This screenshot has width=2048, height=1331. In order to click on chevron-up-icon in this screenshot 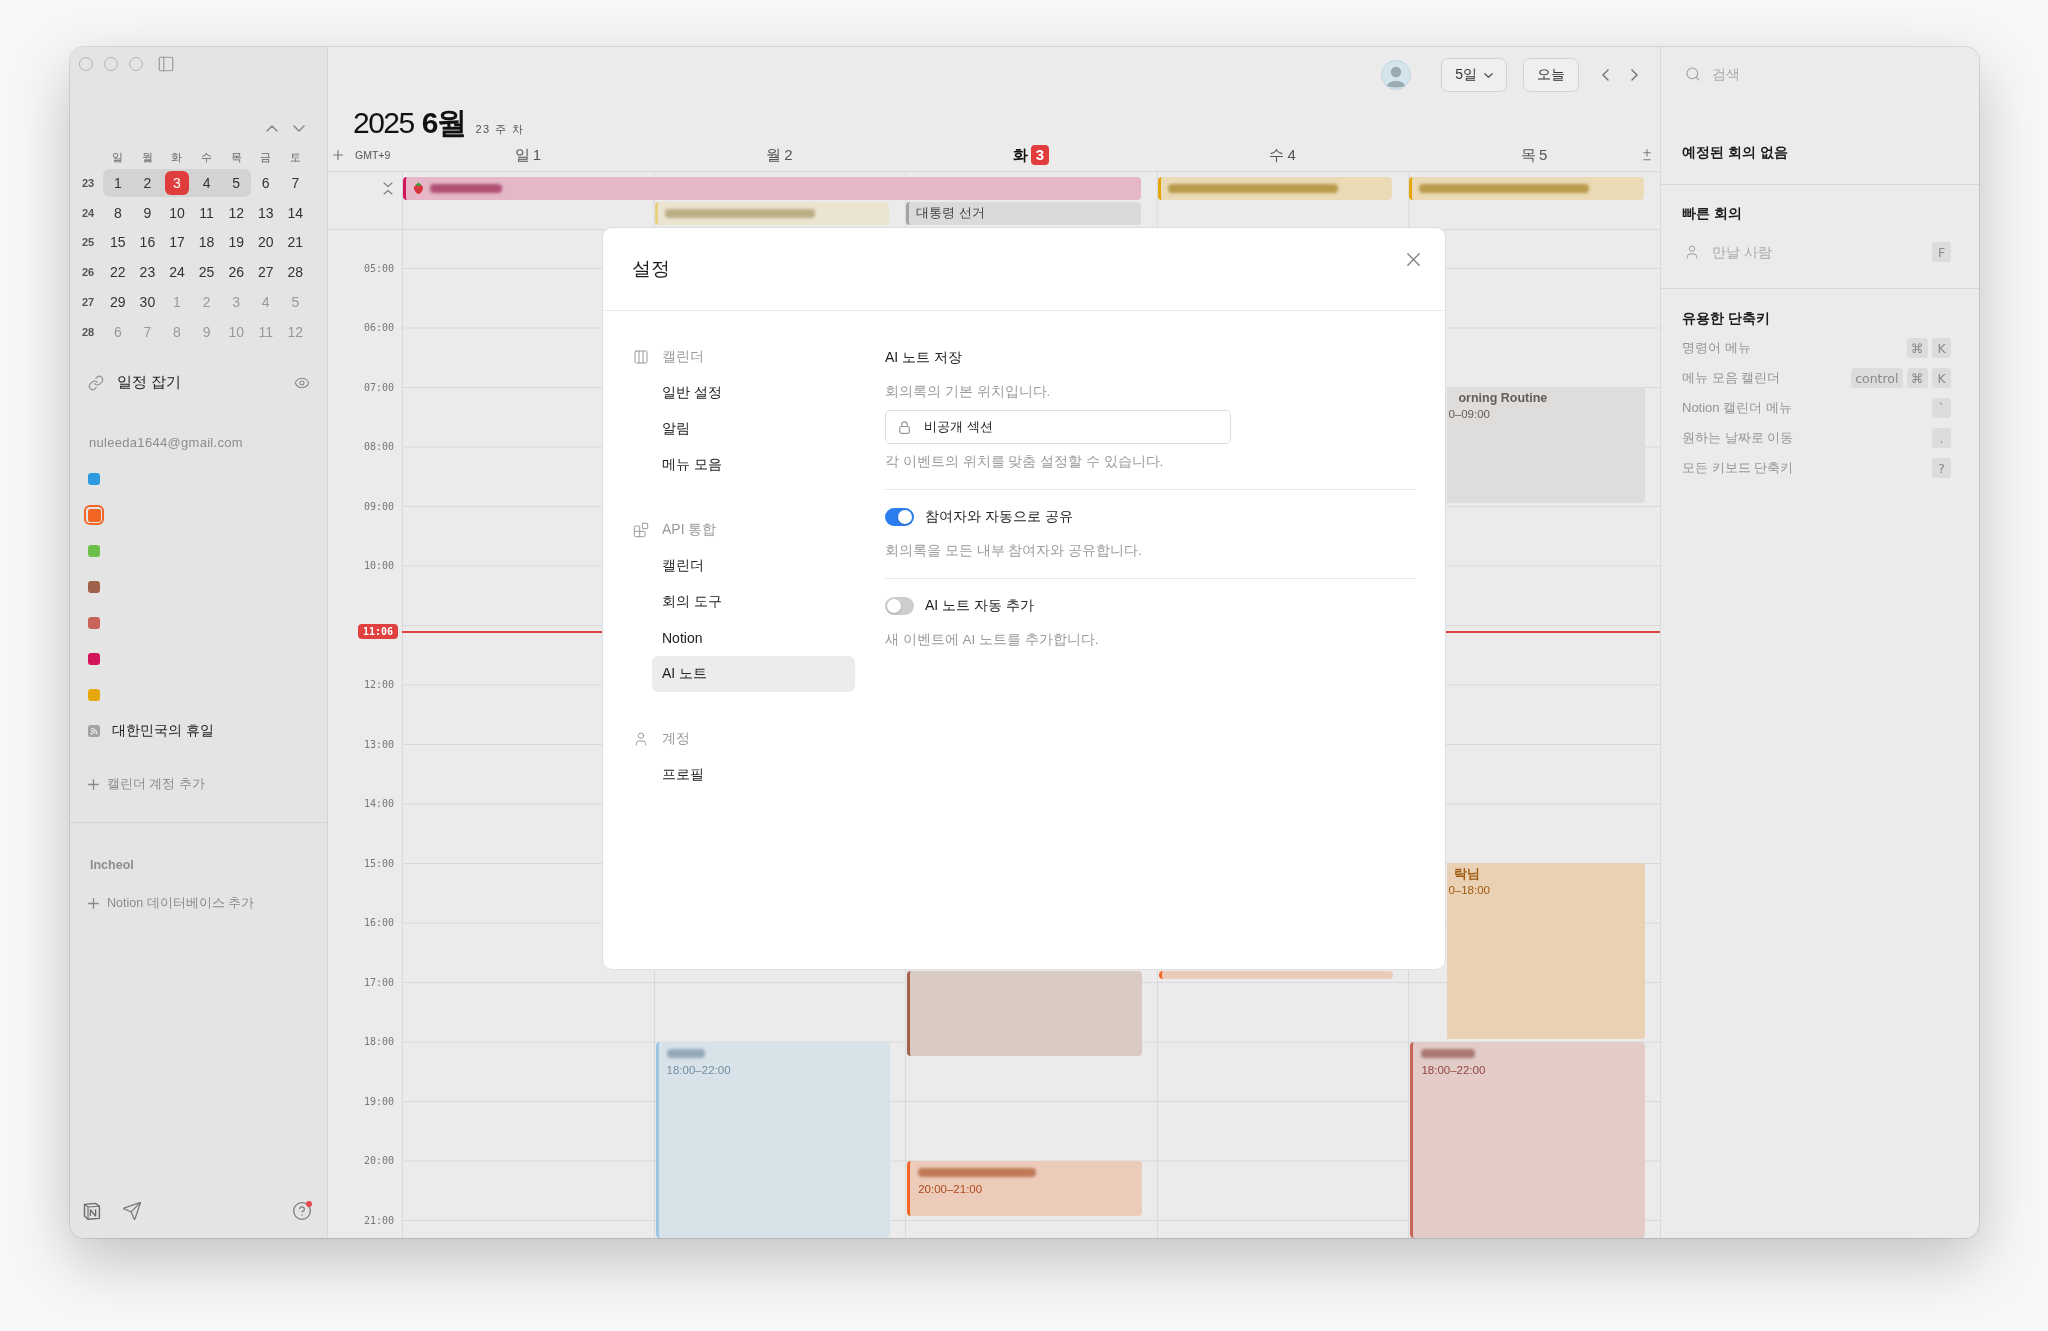, I will do `click(272, 128)`.